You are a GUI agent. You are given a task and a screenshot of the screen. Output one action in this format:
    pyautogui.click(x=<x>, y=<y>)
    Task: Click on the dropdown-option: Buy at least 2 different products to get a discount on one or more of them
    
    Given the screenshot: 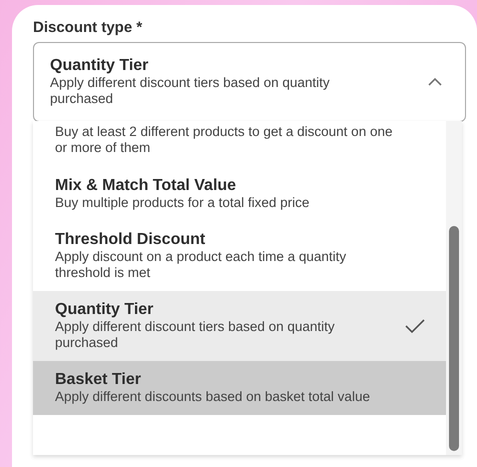 What is the action you would take?
    pyautogui.click(x=239, y=144)
    